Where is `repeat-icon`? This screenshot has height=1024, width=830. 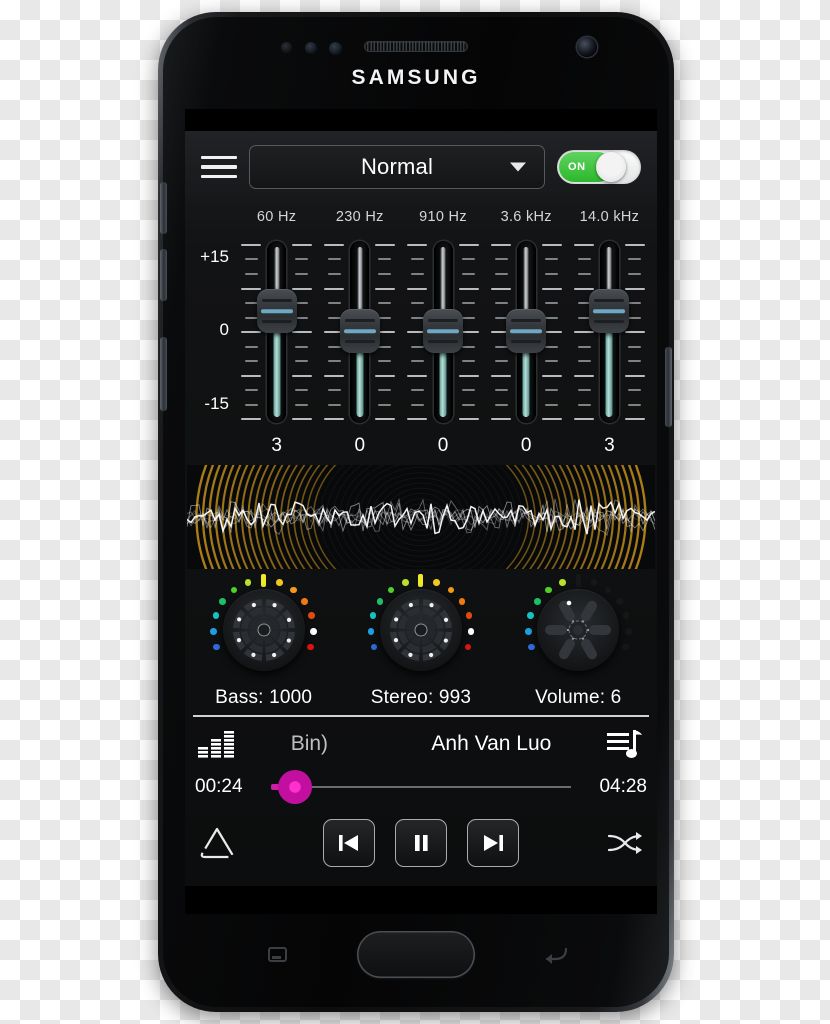
repeat-icon is located at coordinates (217, 843).